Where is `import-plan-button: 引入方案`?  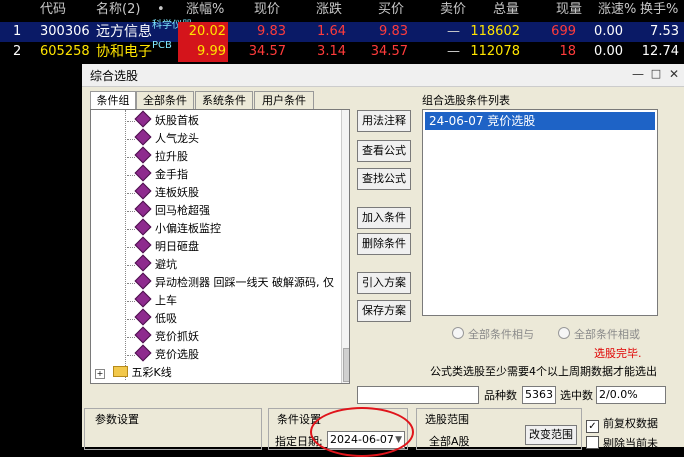 import-plan-button: 引入方案 is located at coordinates (384, 283).